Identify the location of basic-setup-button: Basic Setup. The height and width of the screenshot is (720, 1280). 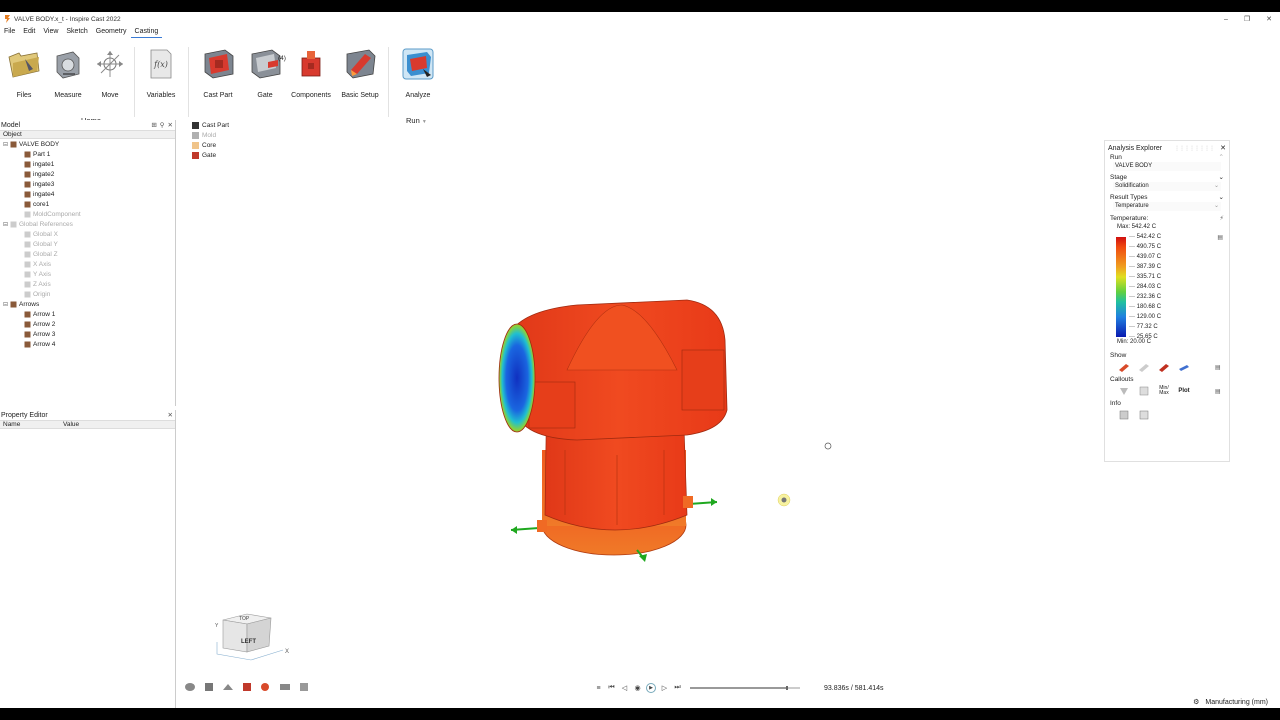
(360, 73).